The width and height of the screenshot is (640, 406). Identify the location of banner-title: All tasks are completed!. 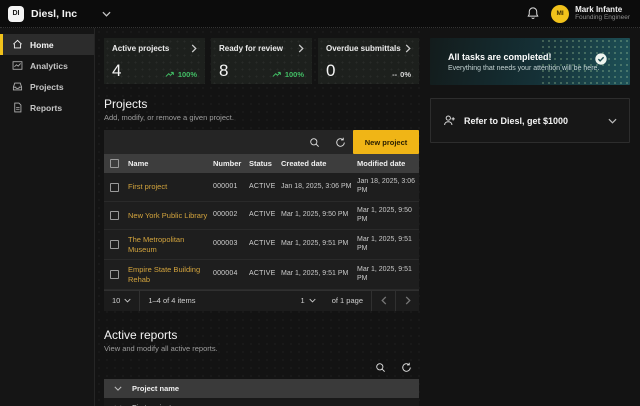
(500, 56).